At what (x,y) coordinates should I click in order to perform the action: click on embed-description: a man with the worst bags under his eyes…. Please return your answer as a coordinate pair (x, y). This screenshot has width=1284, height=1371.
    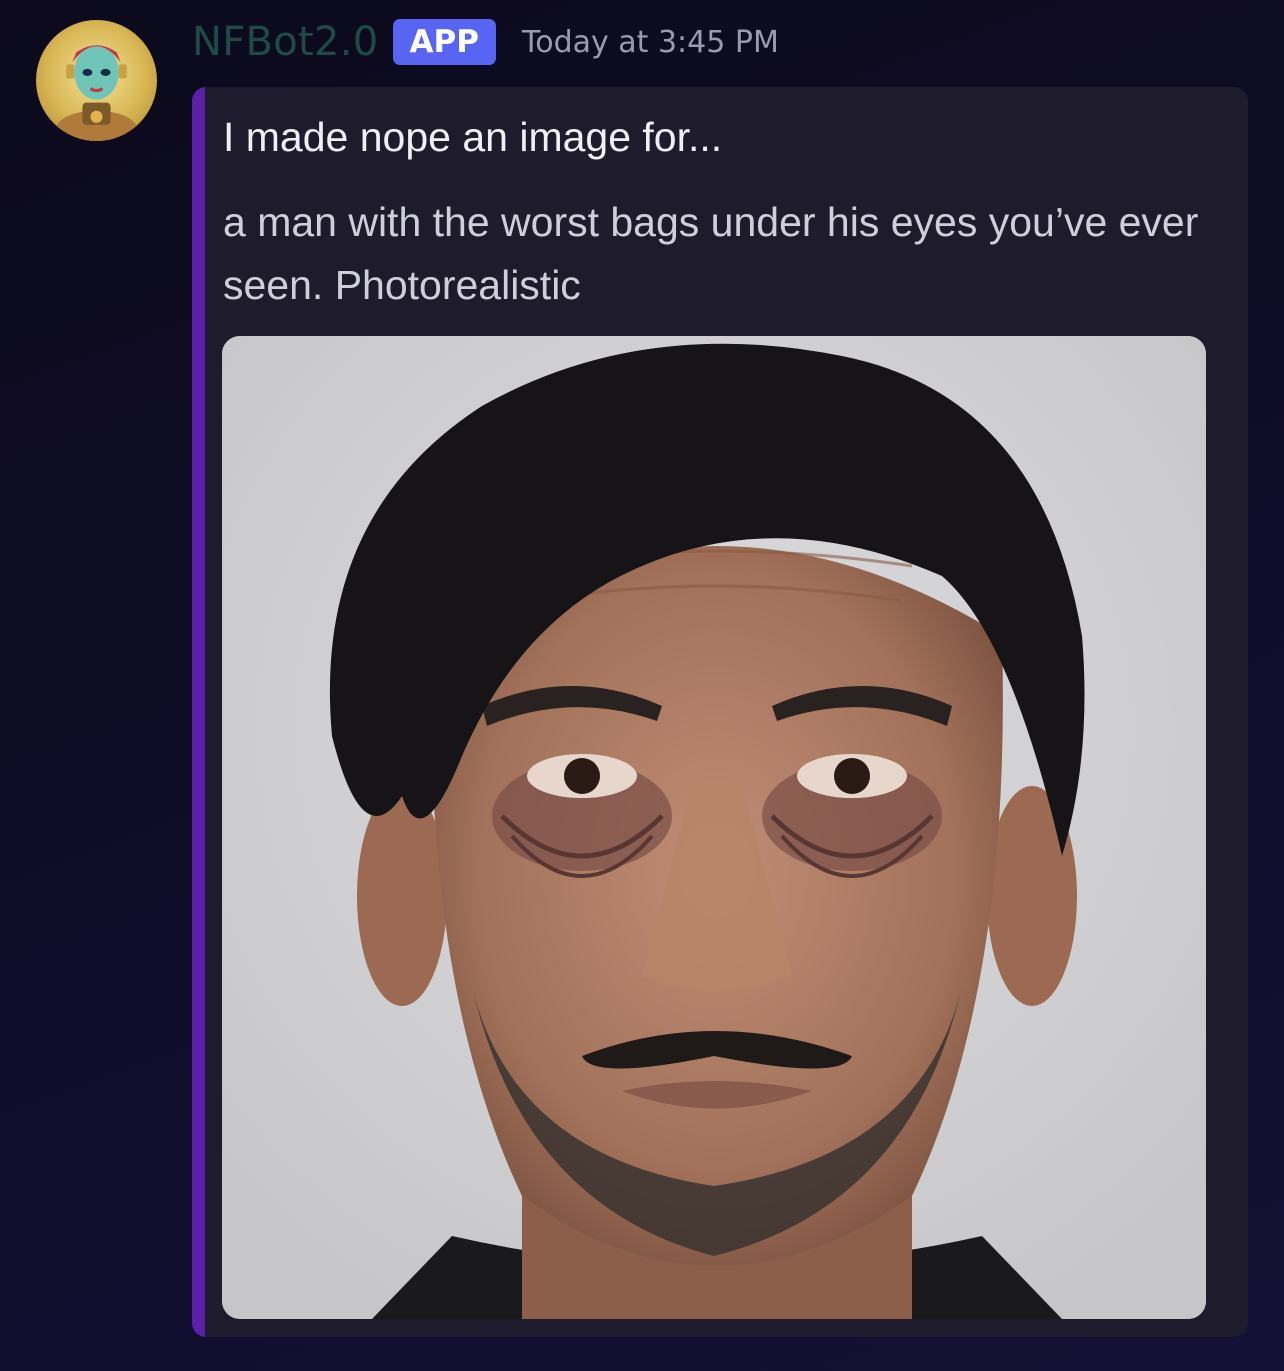
    Looking at the image, I should click on (711, 253).